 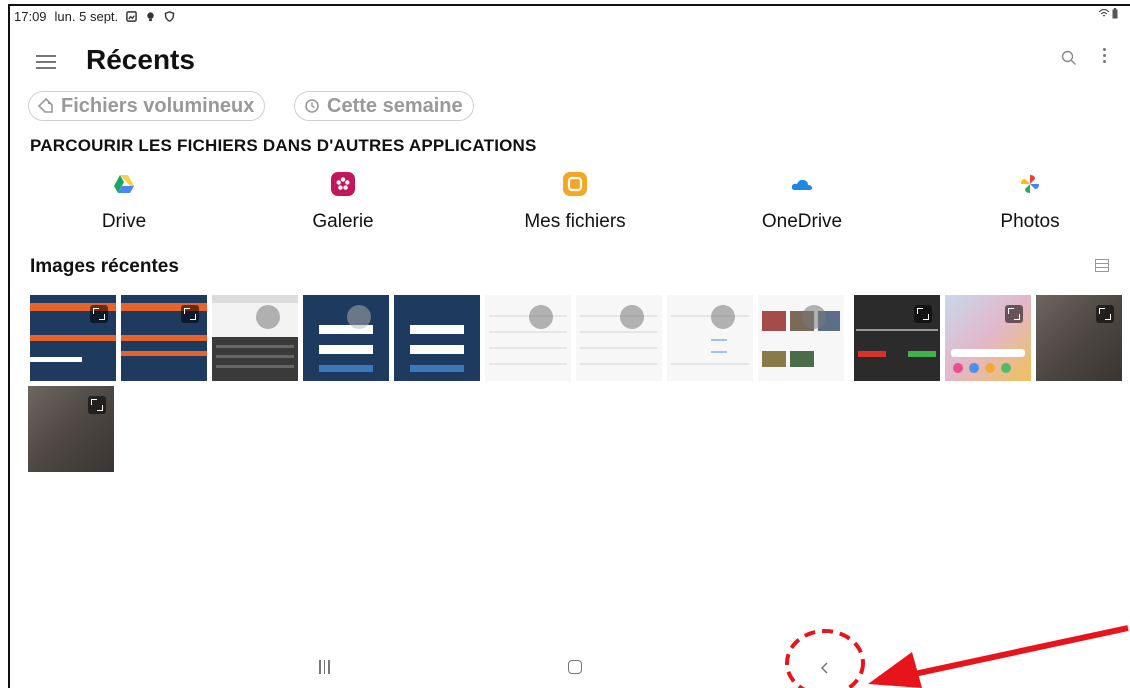 I want to click on status-right-icons, so click(x=1108, y=13).